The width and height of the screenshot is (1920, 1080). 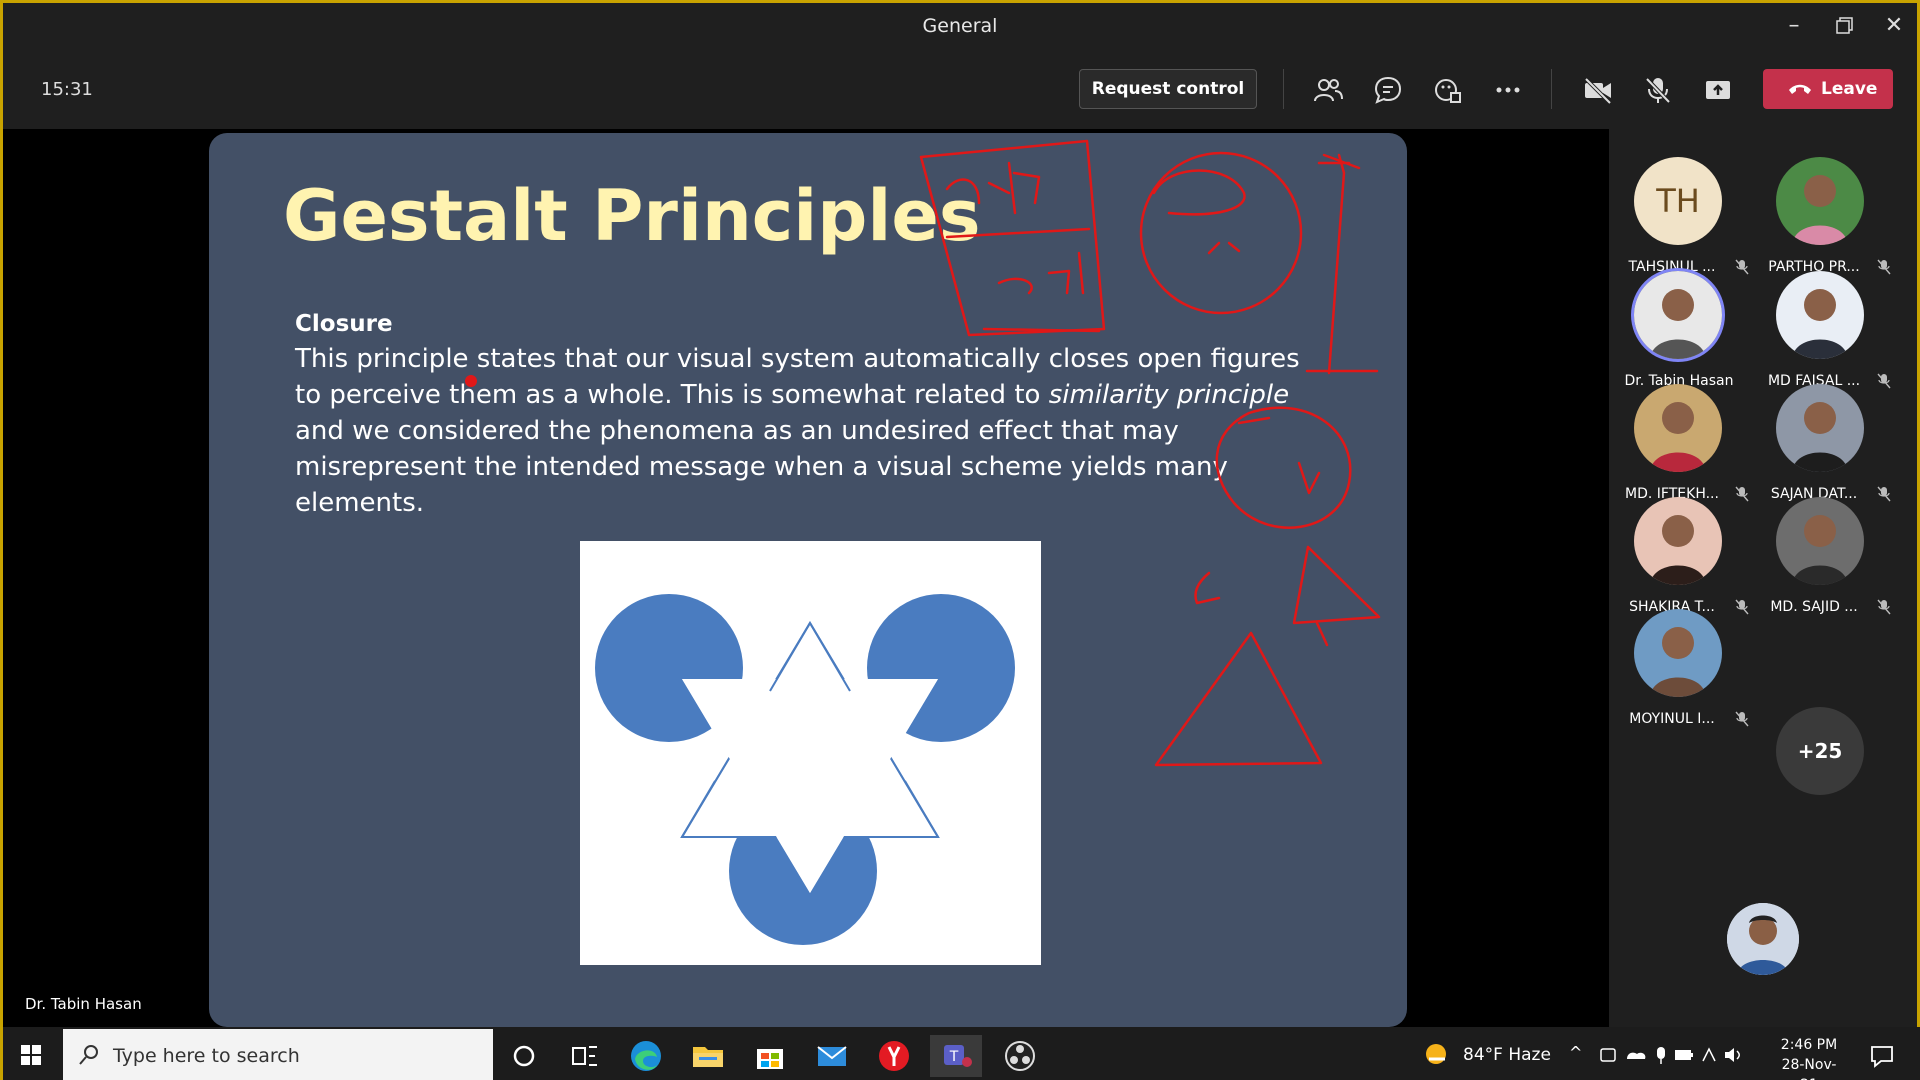 I want to click on close-icon: ✕, so click(x=1894, y=26).